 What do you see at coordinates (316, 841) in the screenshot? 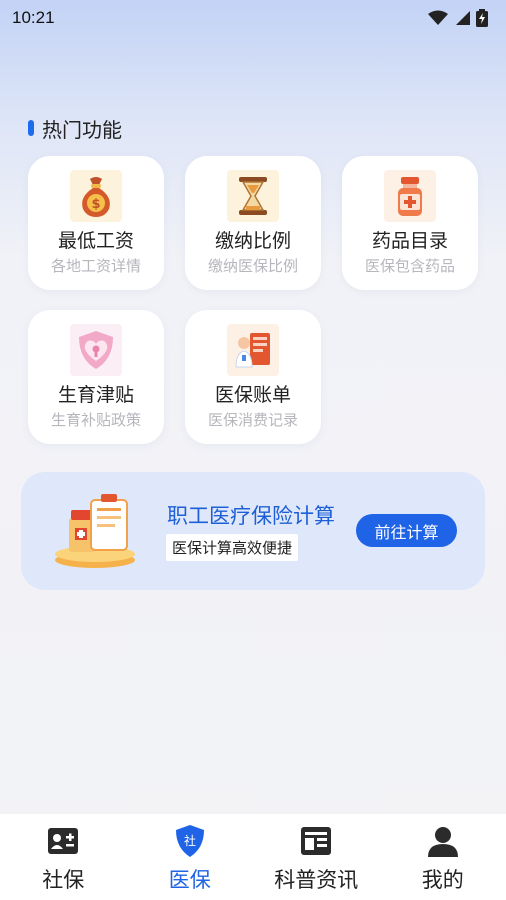
I see `news-icon` at bounding box center [316, 841].